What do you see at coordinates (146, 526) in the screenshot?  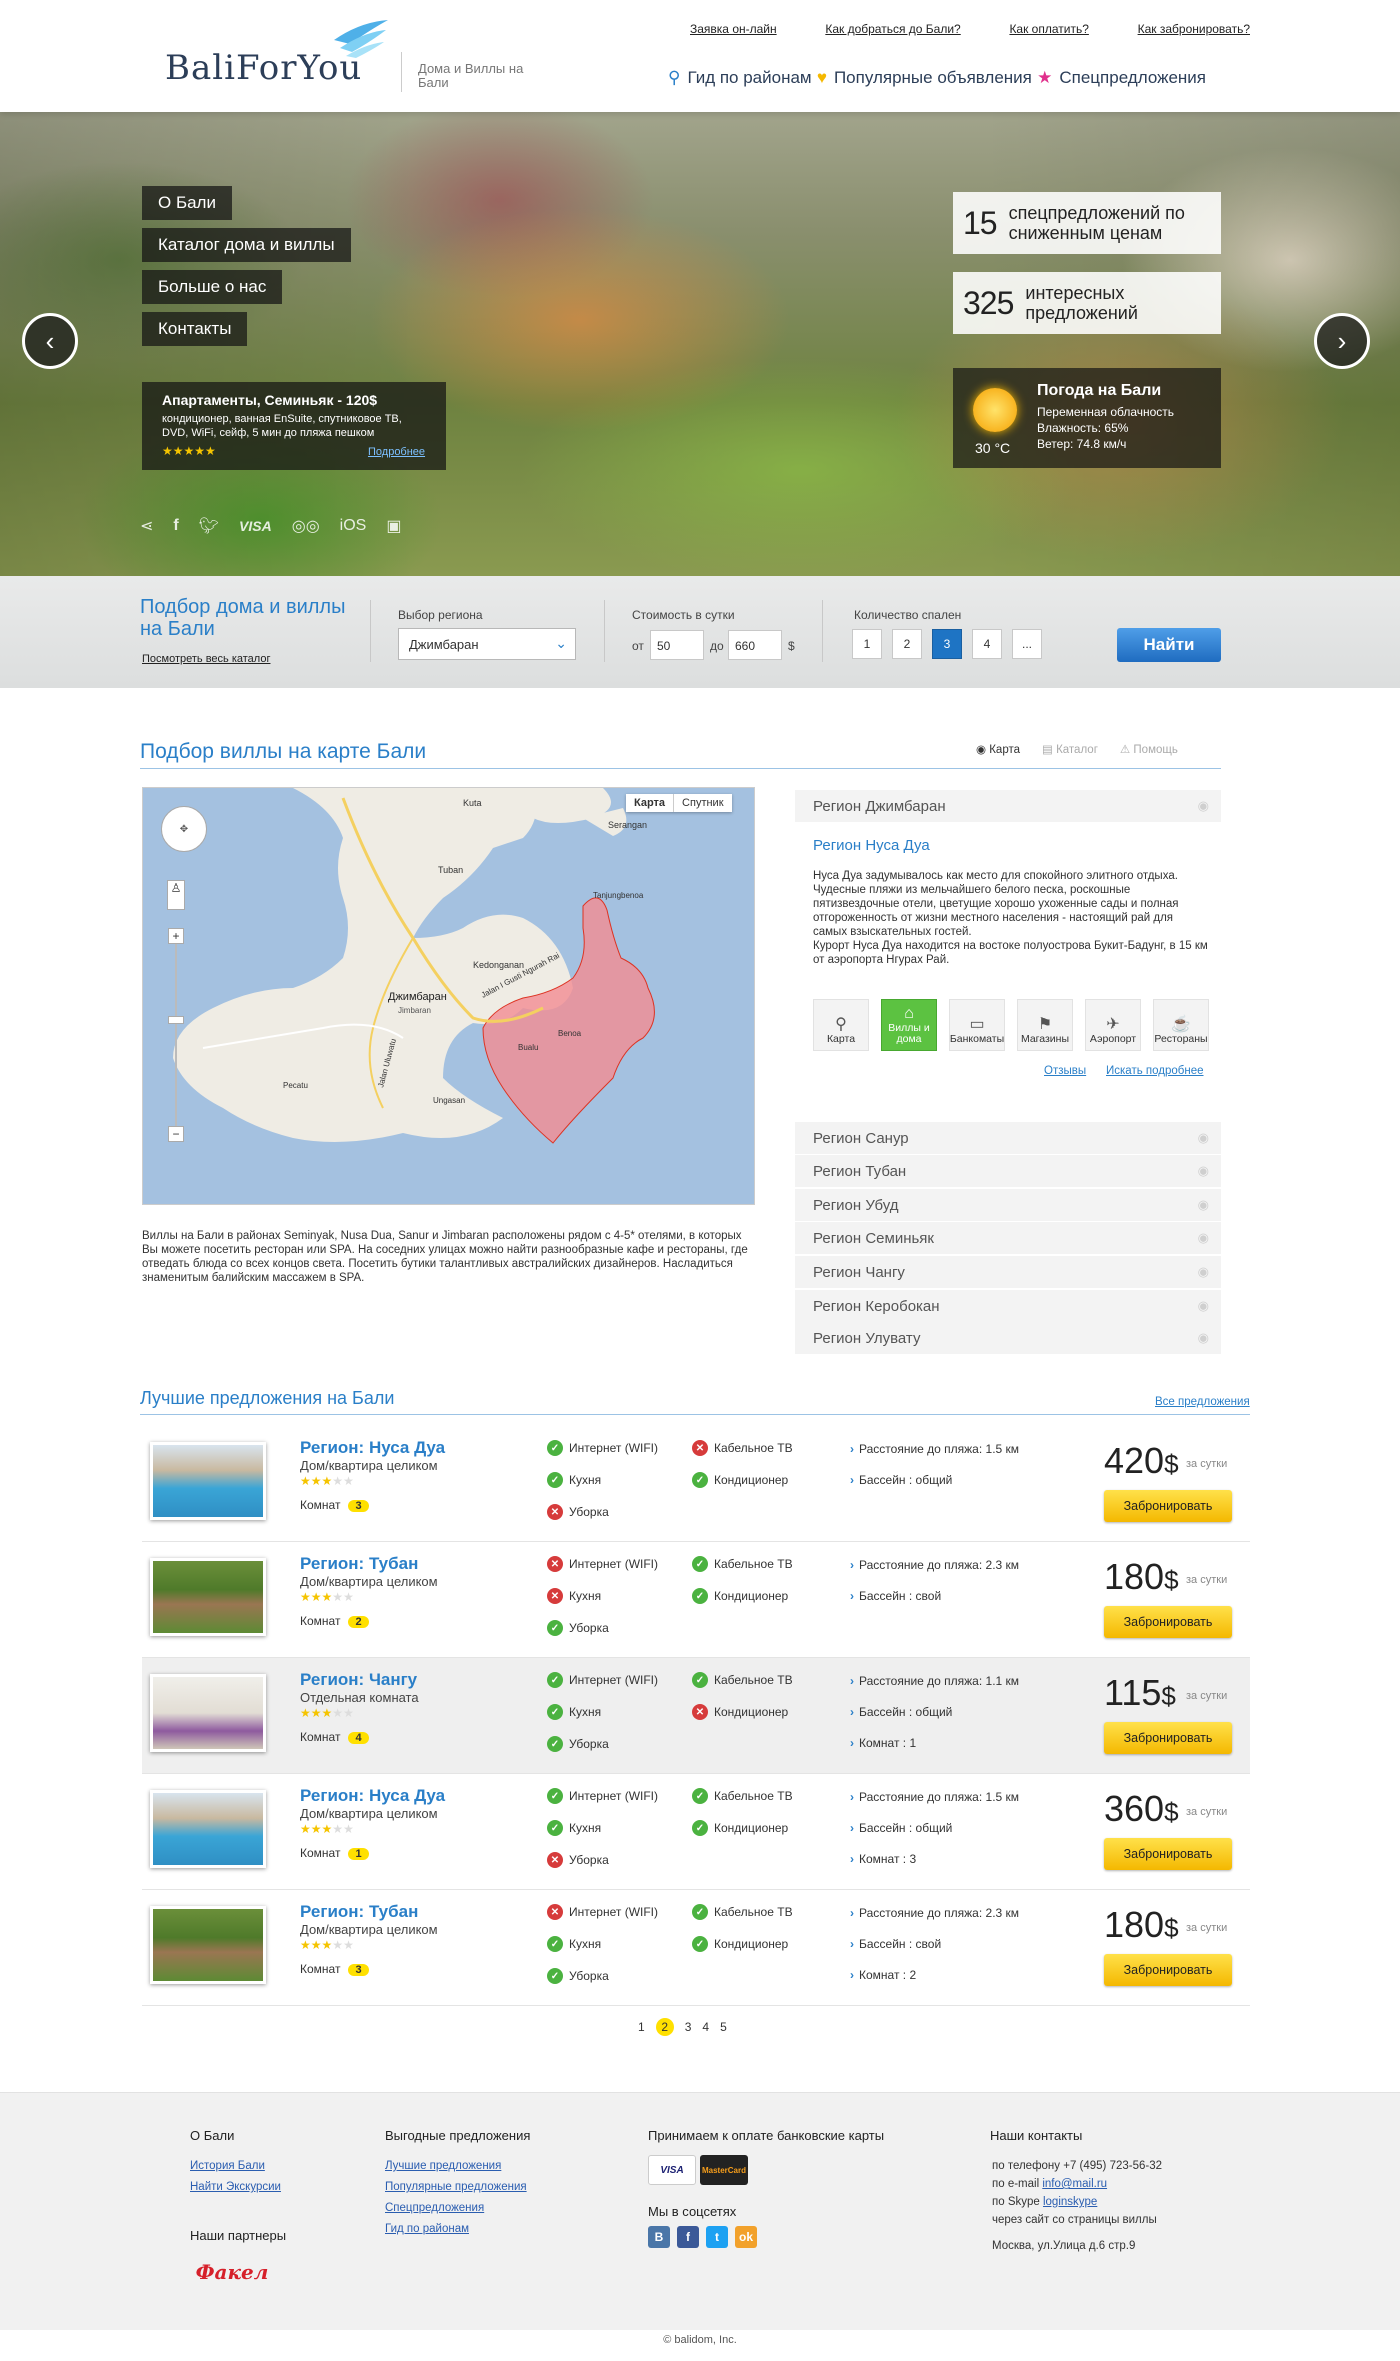 I see `share-icon: ⋖` at bounding box center [146, 526].